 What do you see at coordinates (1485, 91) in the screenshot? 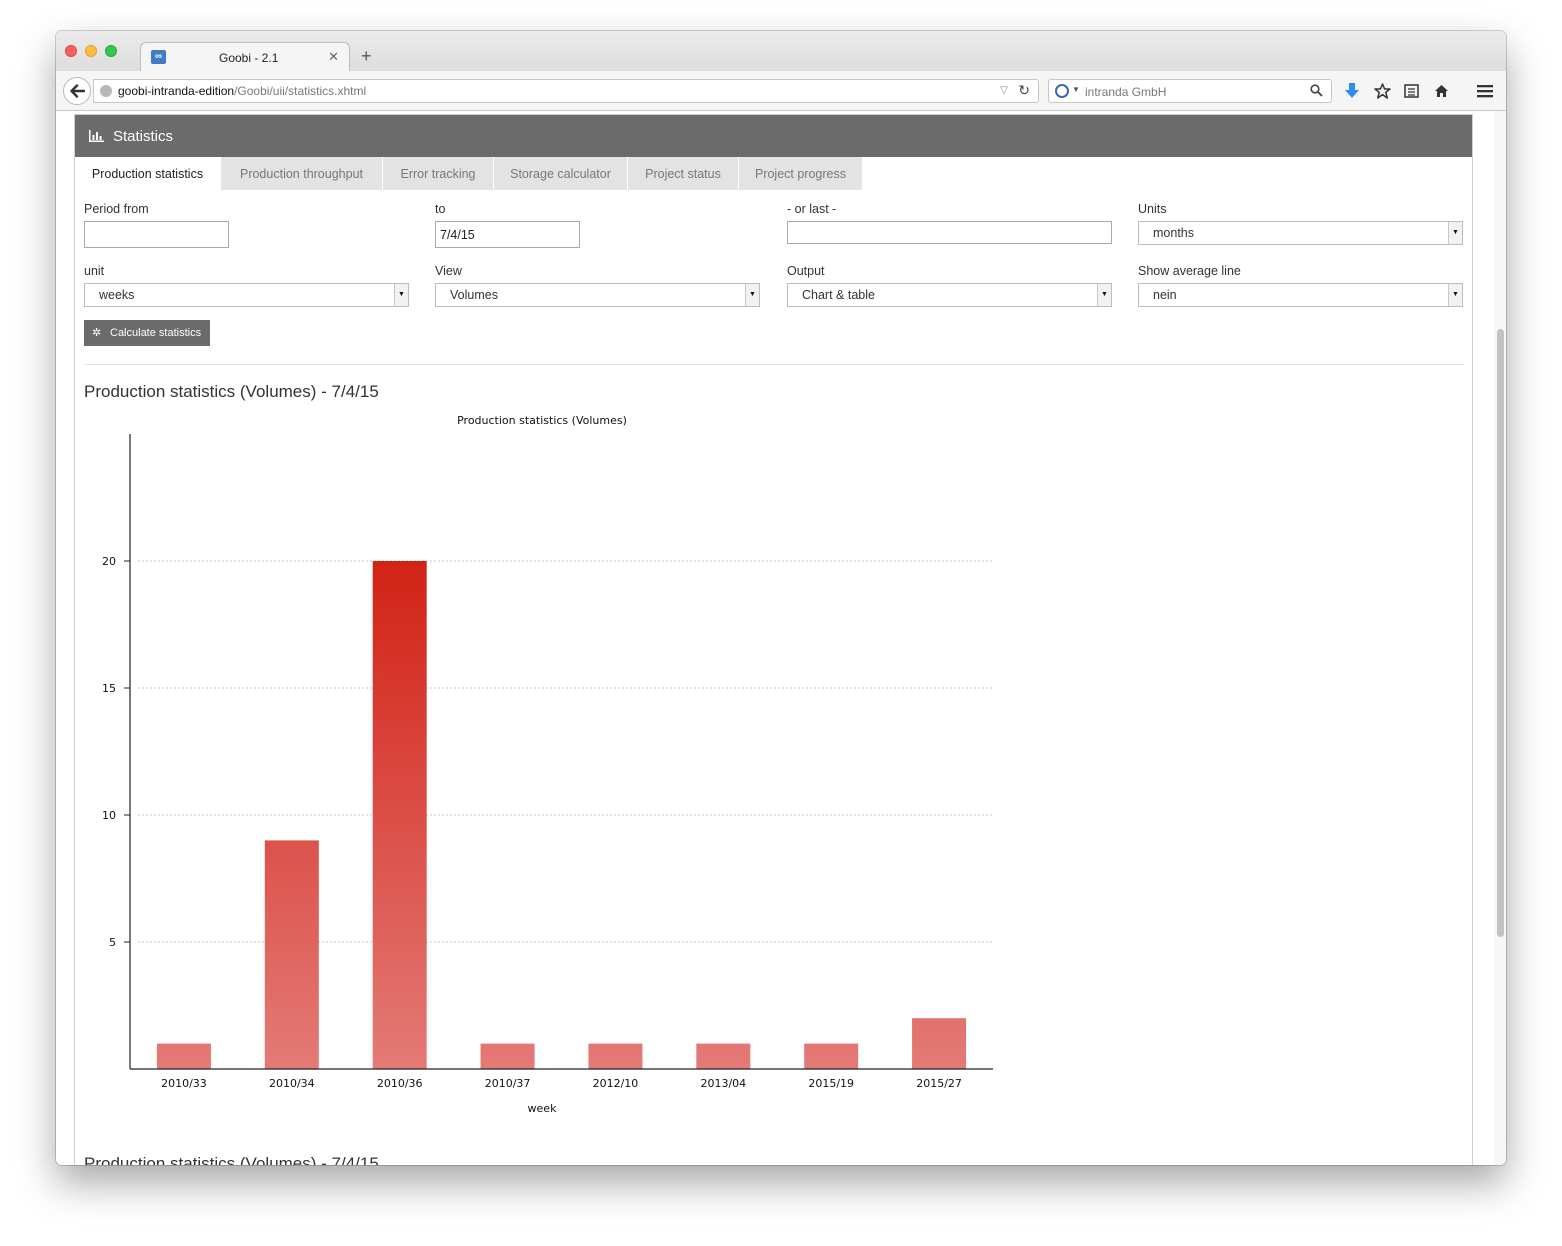
I see `hamburger-menu-icon` at bounding box center [1485, 91].